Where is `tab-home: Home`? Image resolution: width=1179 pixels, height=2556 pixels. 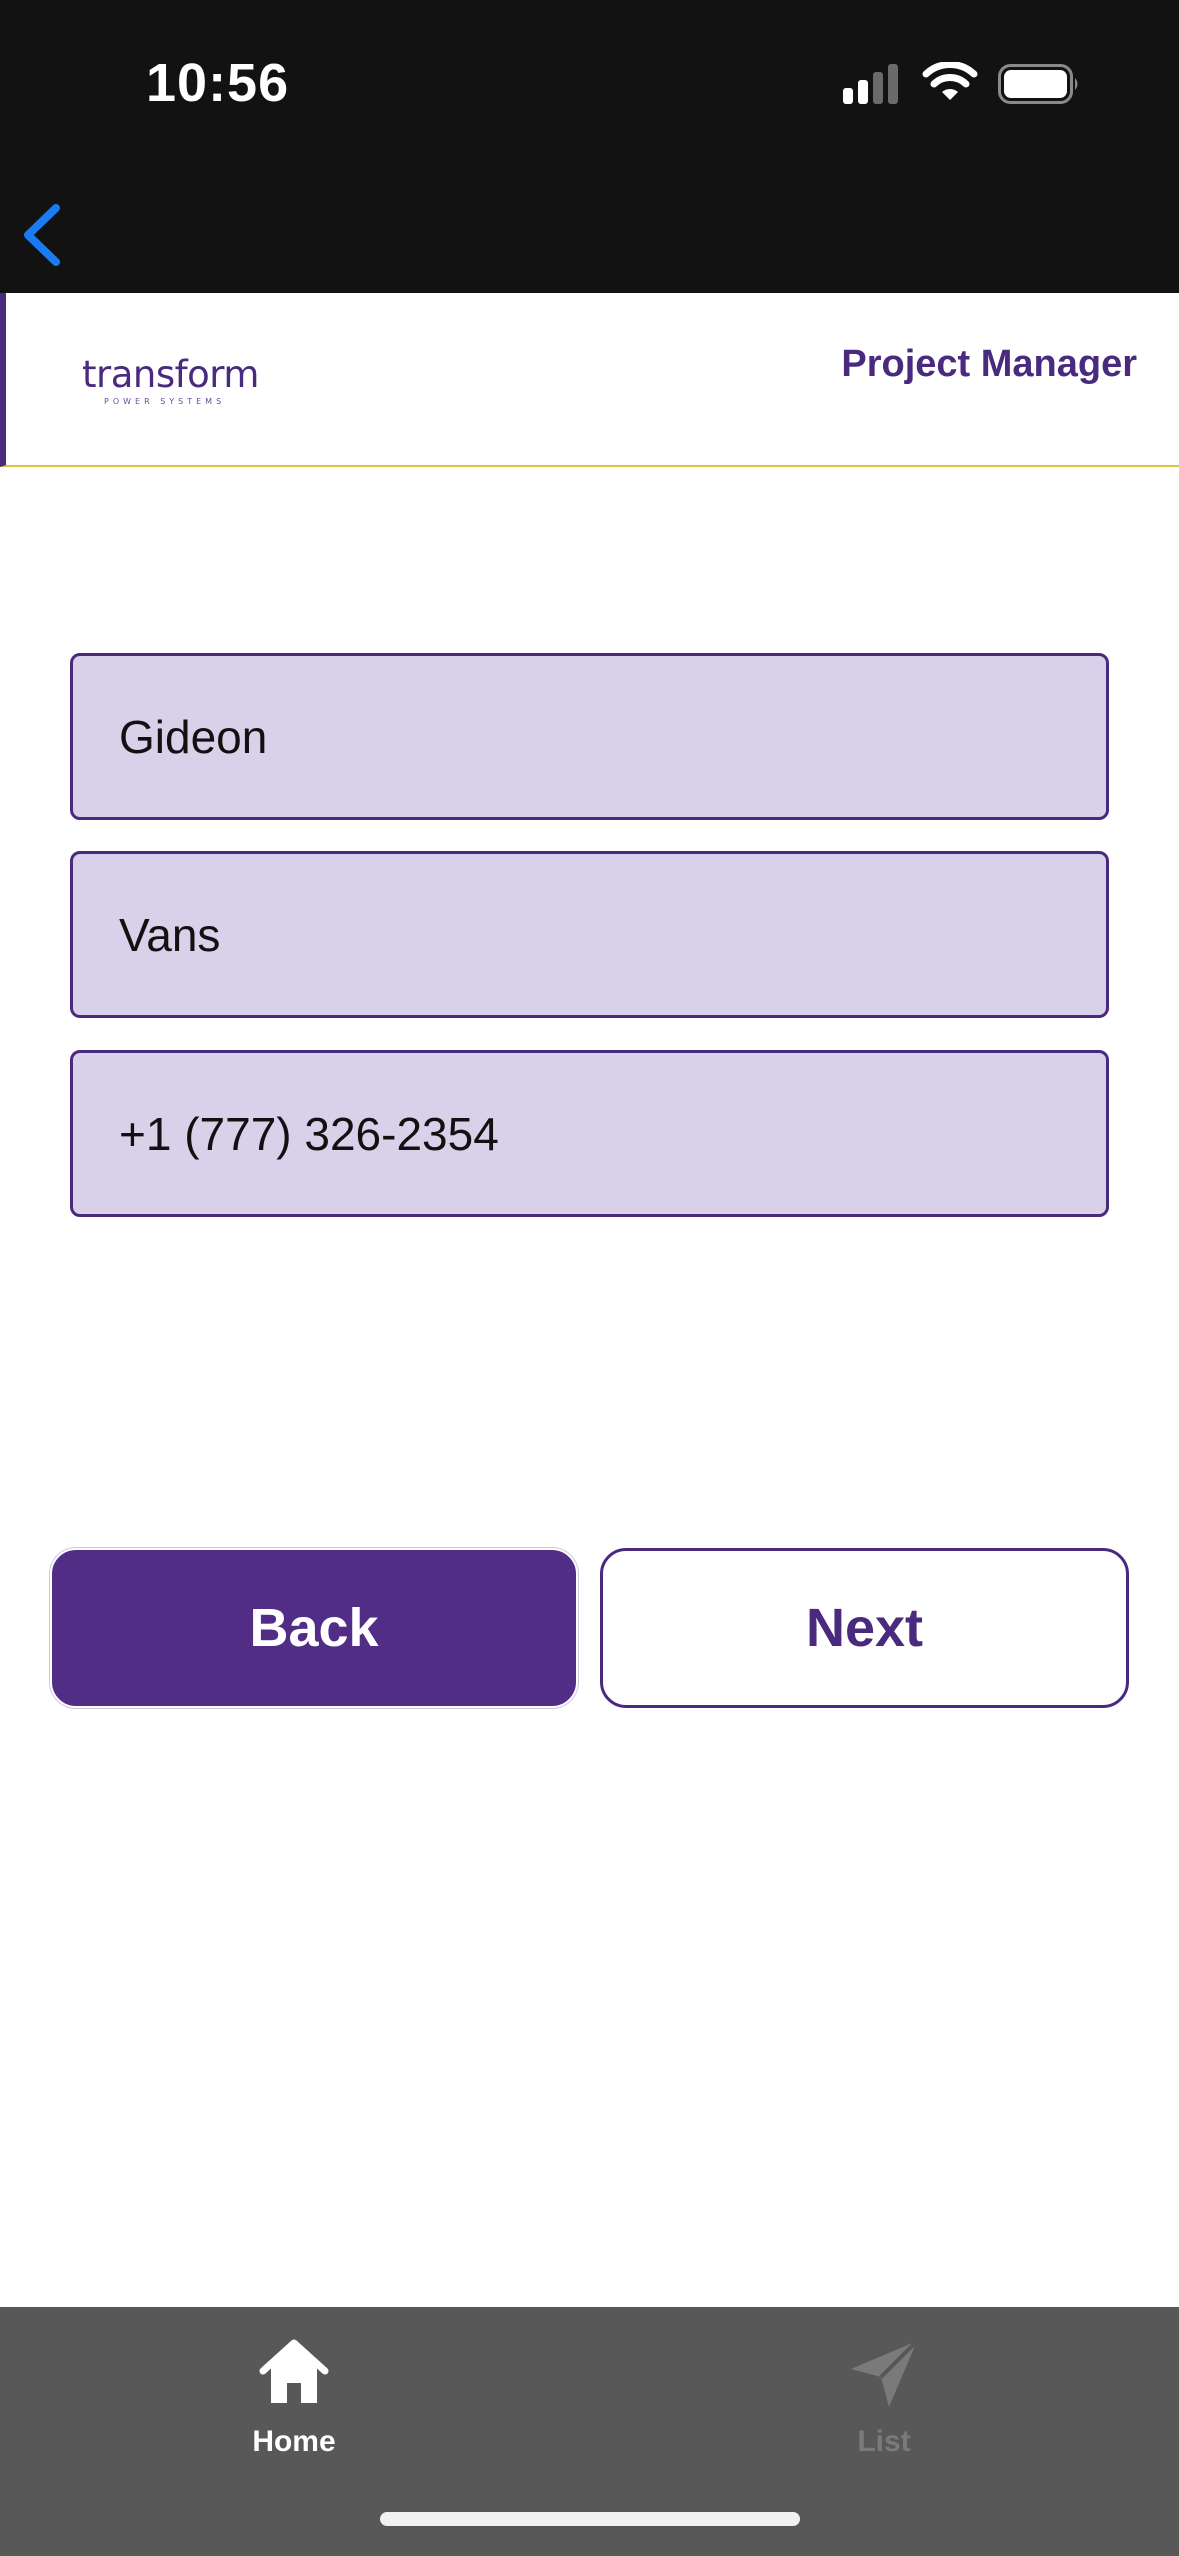 tab-home: Home is located at coordinates (294, 2397).